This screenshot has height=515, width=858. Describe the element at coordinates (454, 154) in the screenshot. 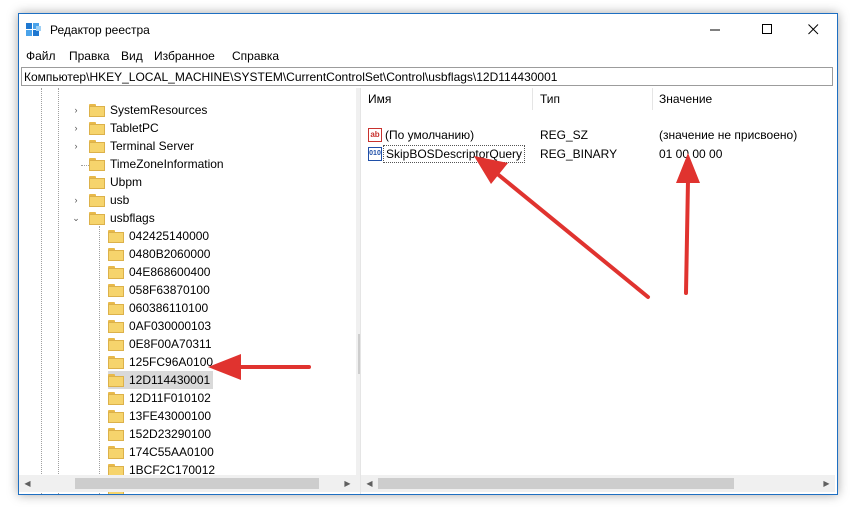

I see `value-name: SkipBOSDescriptorQuery` at that location.